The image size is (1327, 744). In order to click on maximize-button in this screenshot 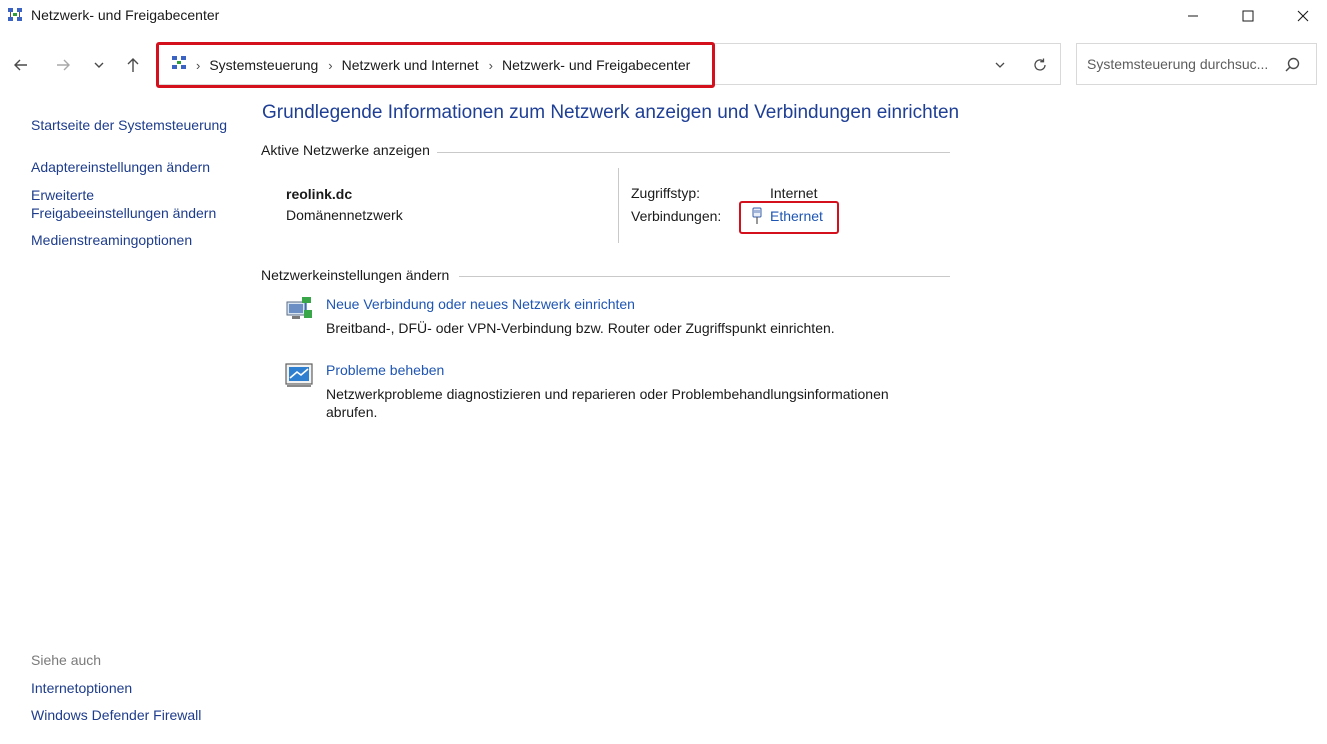, I will do `click(1248, 16)`.